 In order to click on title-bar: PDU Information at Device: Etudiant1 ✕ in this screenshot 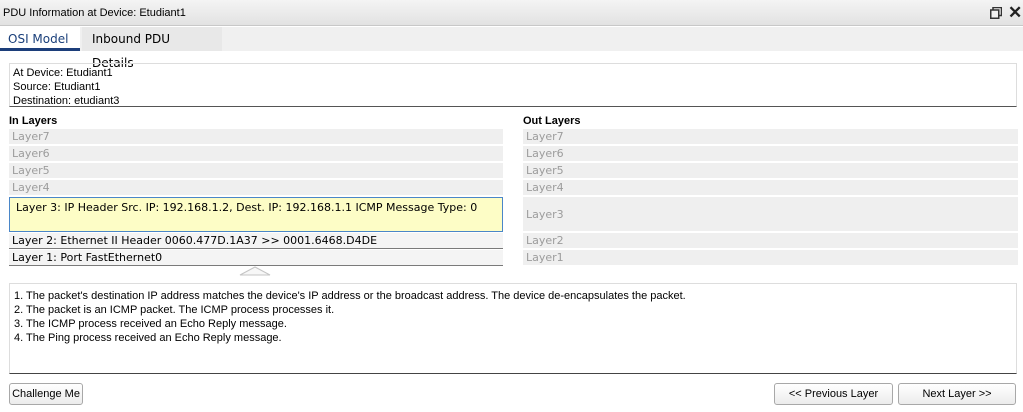, I will do `click(511, 13)`.